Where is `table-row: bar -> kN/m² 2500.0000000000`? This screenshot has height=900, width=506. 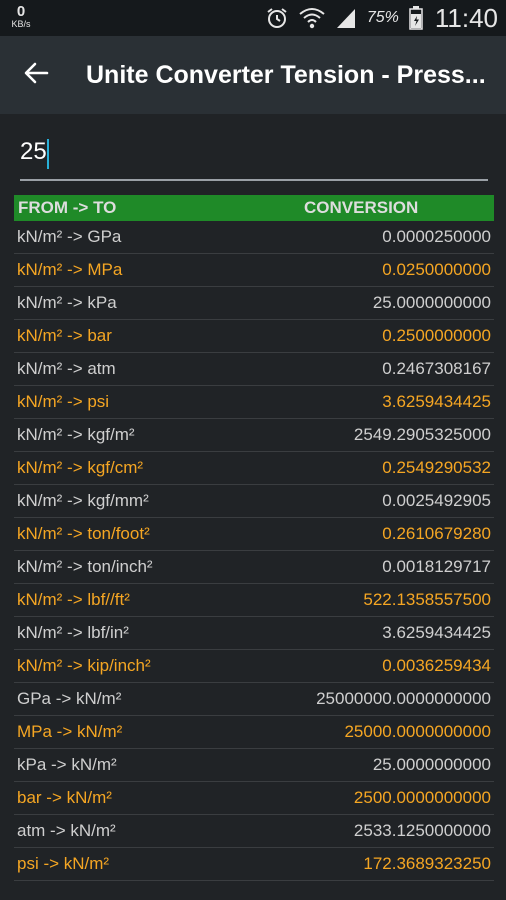
table-row: bar -> kN/m² 2500.0000000000 is located at coordinates (254, 798).